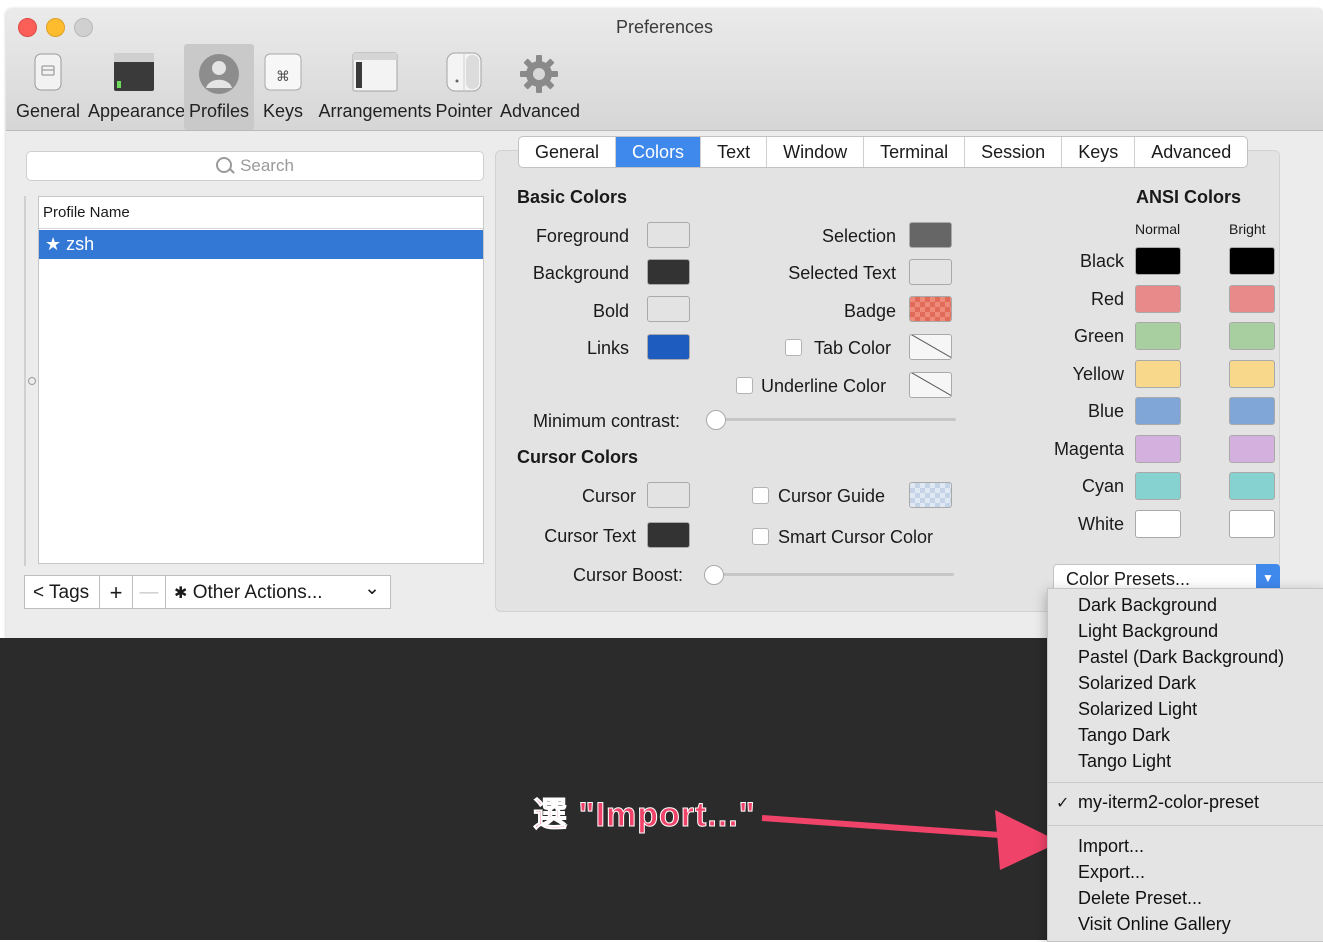 This screenshot has height=942, width=1323. What do you see at coordinates (1252, 373) in the screenshot?
I see `ansi-yellow-bright-well` at bounding box center [1252, 373].